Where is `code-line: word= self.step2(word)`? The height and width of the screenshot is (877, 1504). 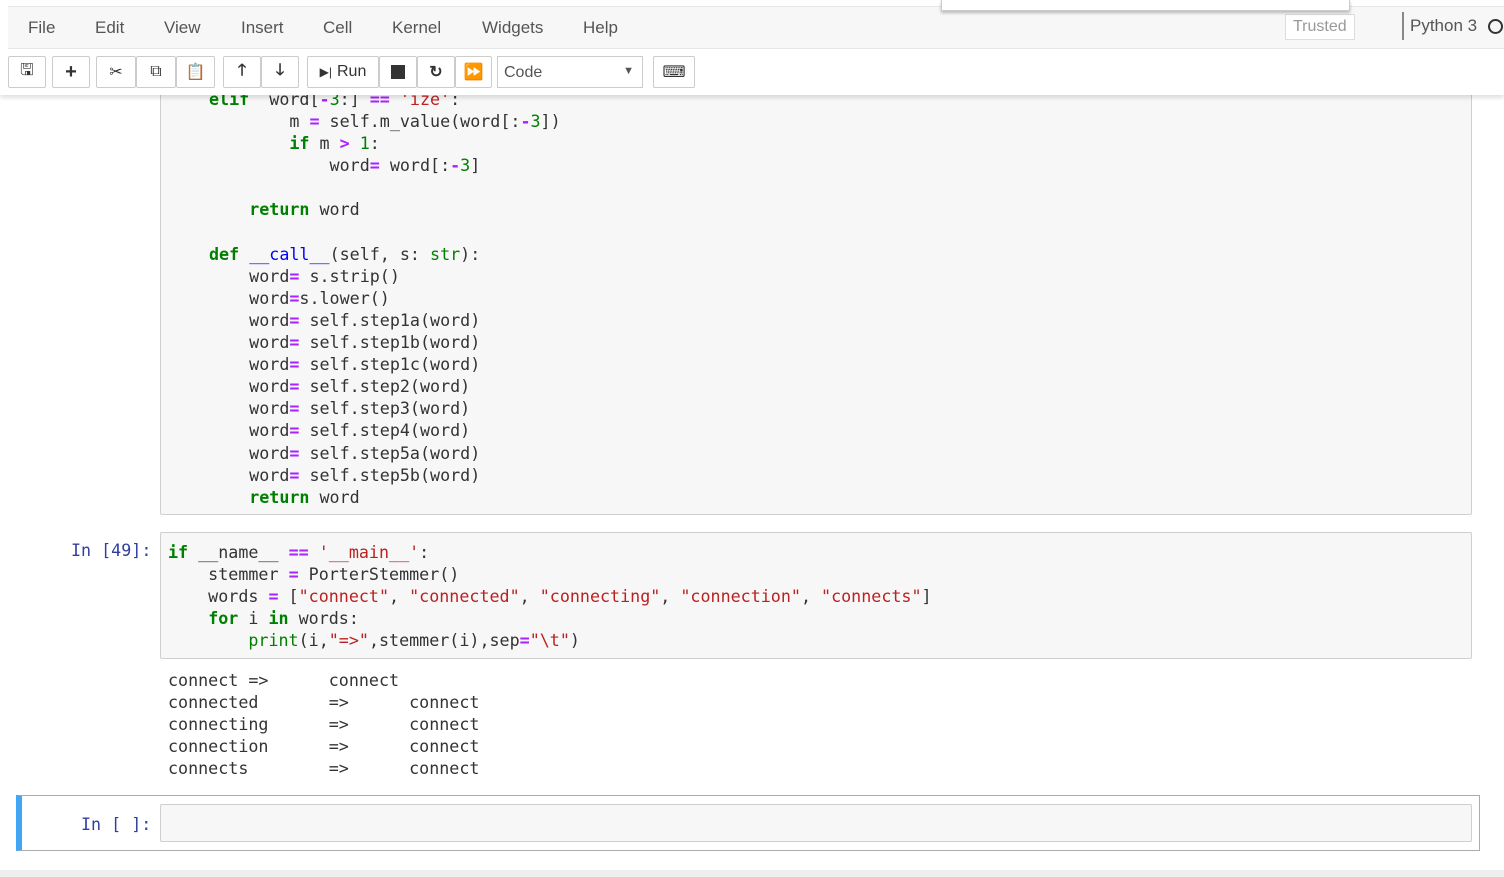 code-line: word= self.step2(word) is located at coordinates (385, 386).